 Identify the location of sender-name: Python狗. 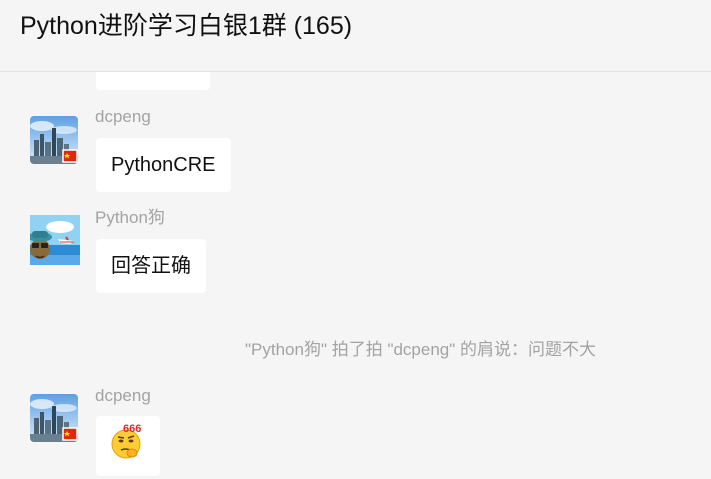
(130, 217).